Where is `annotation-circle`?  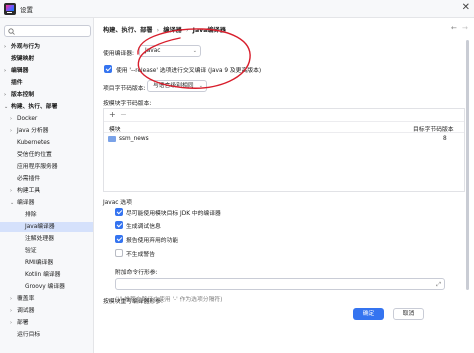
annotation-circle is located at coordinates (194, 58).